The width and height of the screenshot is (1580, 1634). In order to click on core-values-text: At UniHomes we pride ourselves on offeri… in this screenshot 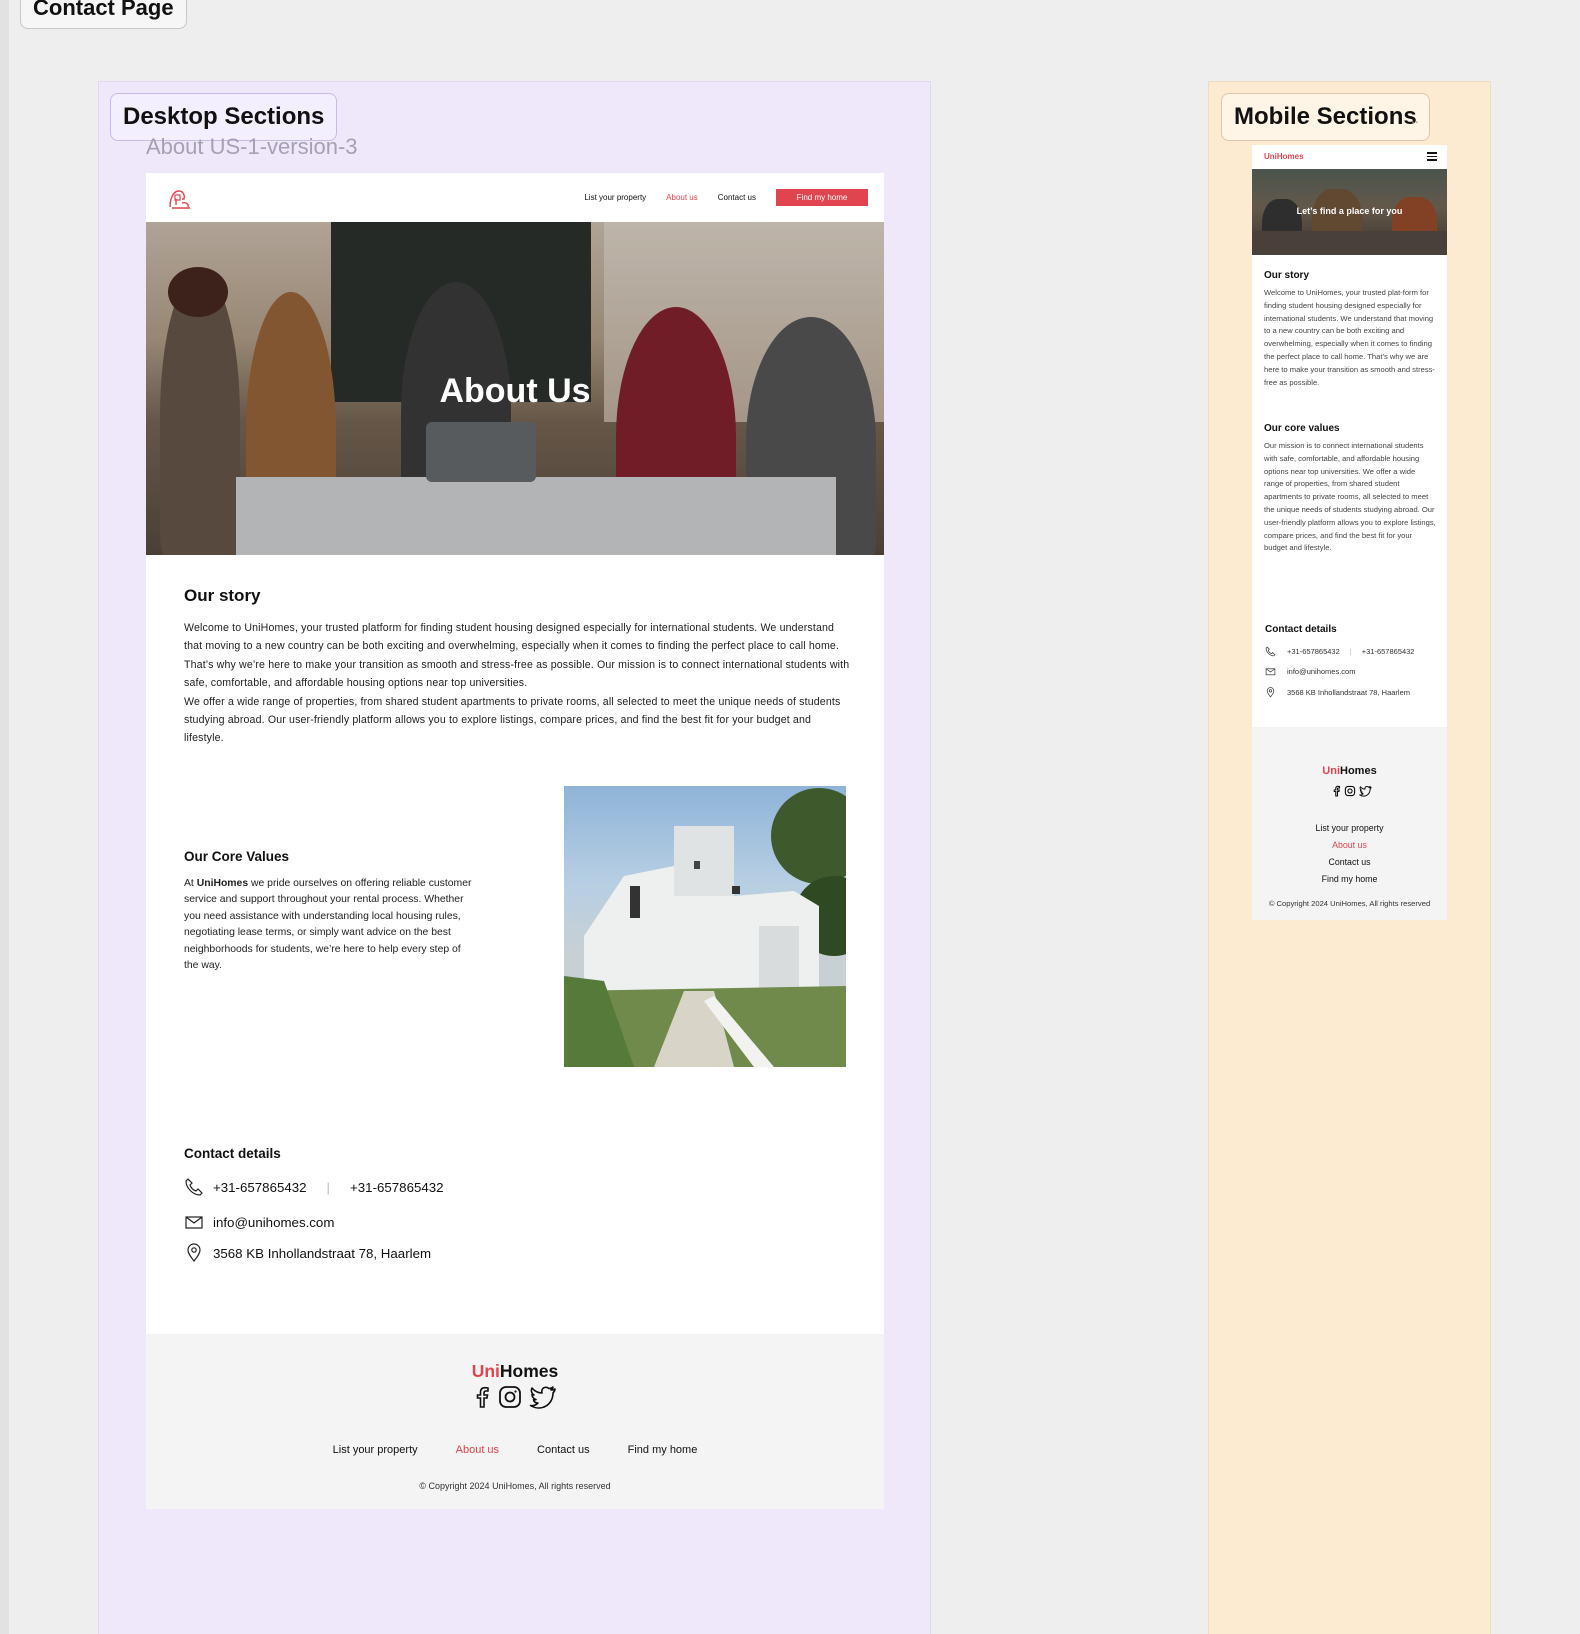, I will do `click(328, 925)`.